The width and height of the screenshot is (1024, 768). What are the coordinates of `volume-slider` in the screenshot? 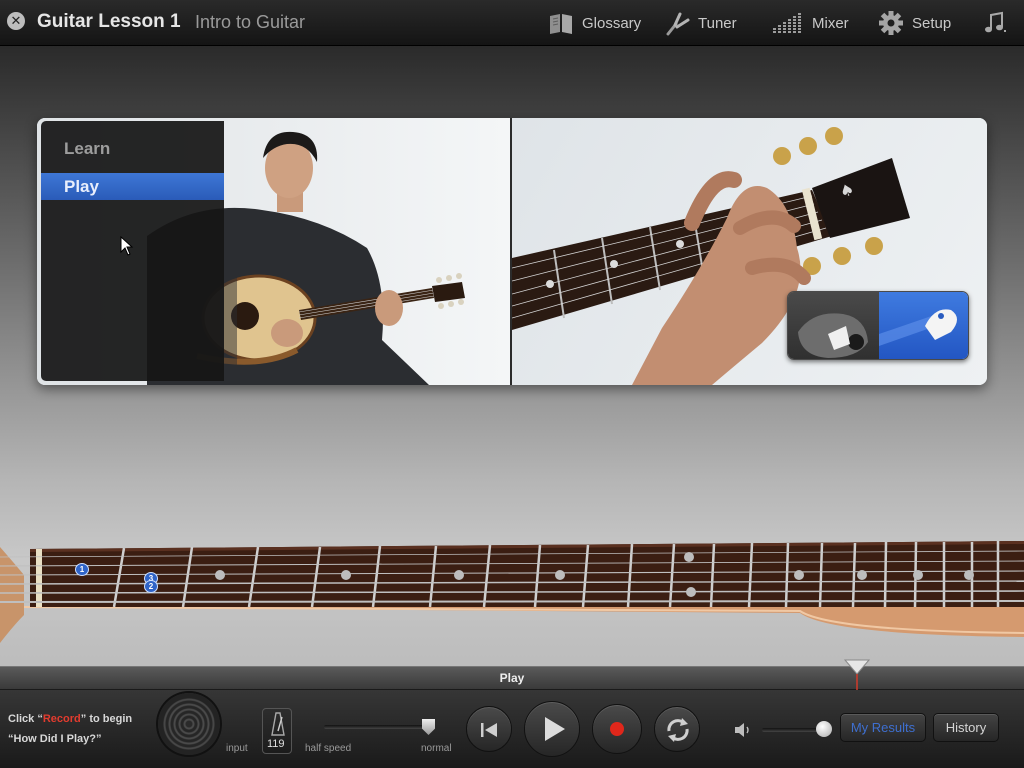 It's located at (793, 730).